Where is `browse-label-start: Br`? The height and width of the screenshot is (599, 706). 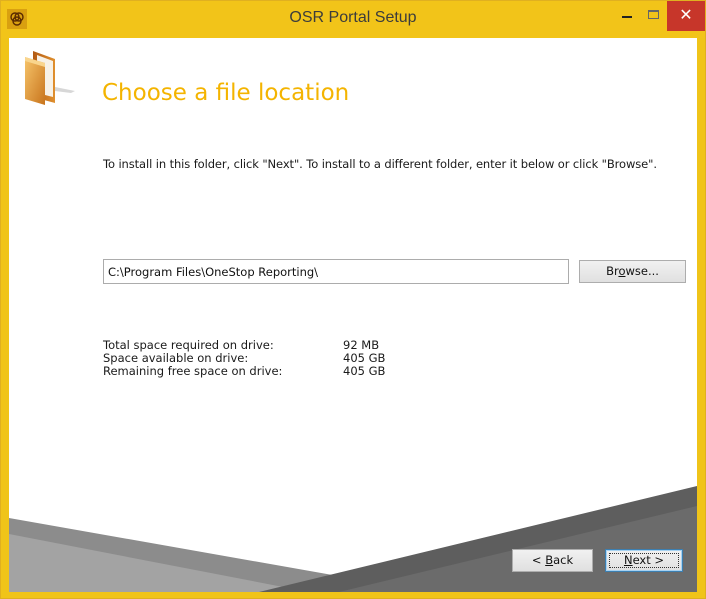
browse-label-start: Br is located at coordinates (612, 271).